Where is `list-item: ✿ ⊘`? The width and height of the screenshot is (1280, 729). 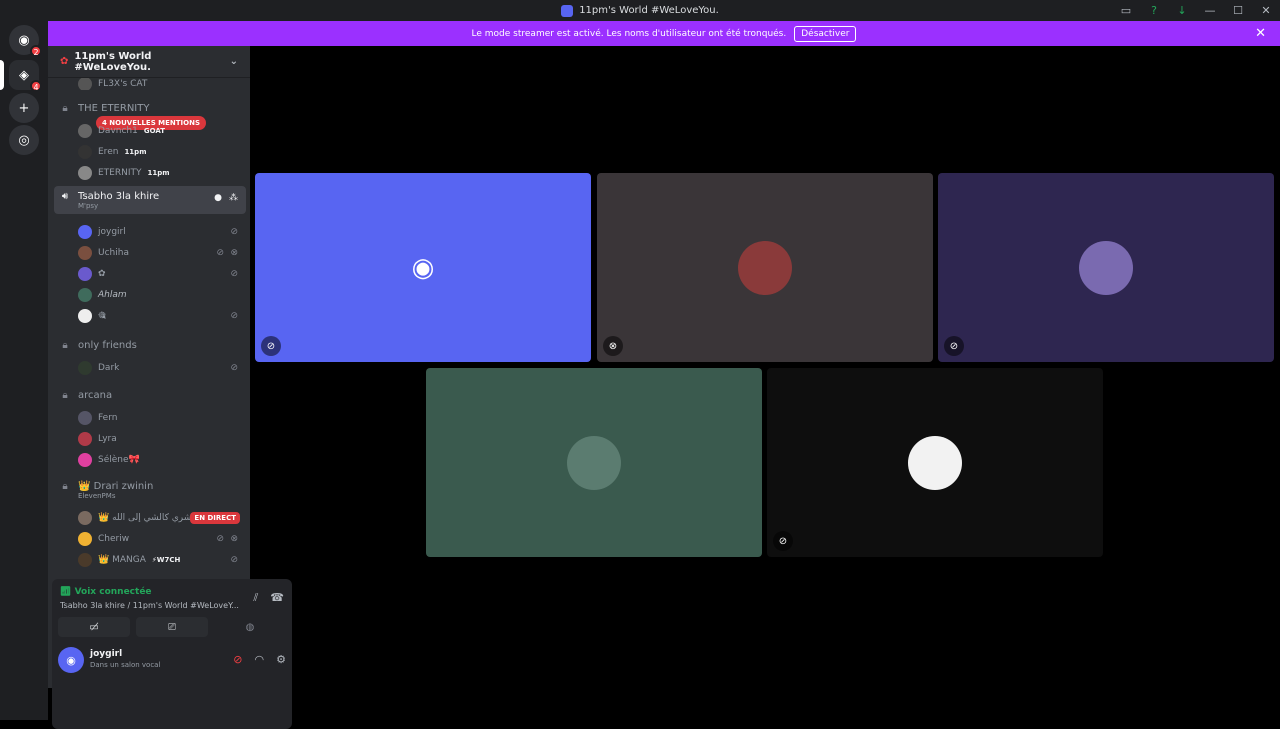 list-item: ✿ ⊘ is located at coordinates (149, 274).